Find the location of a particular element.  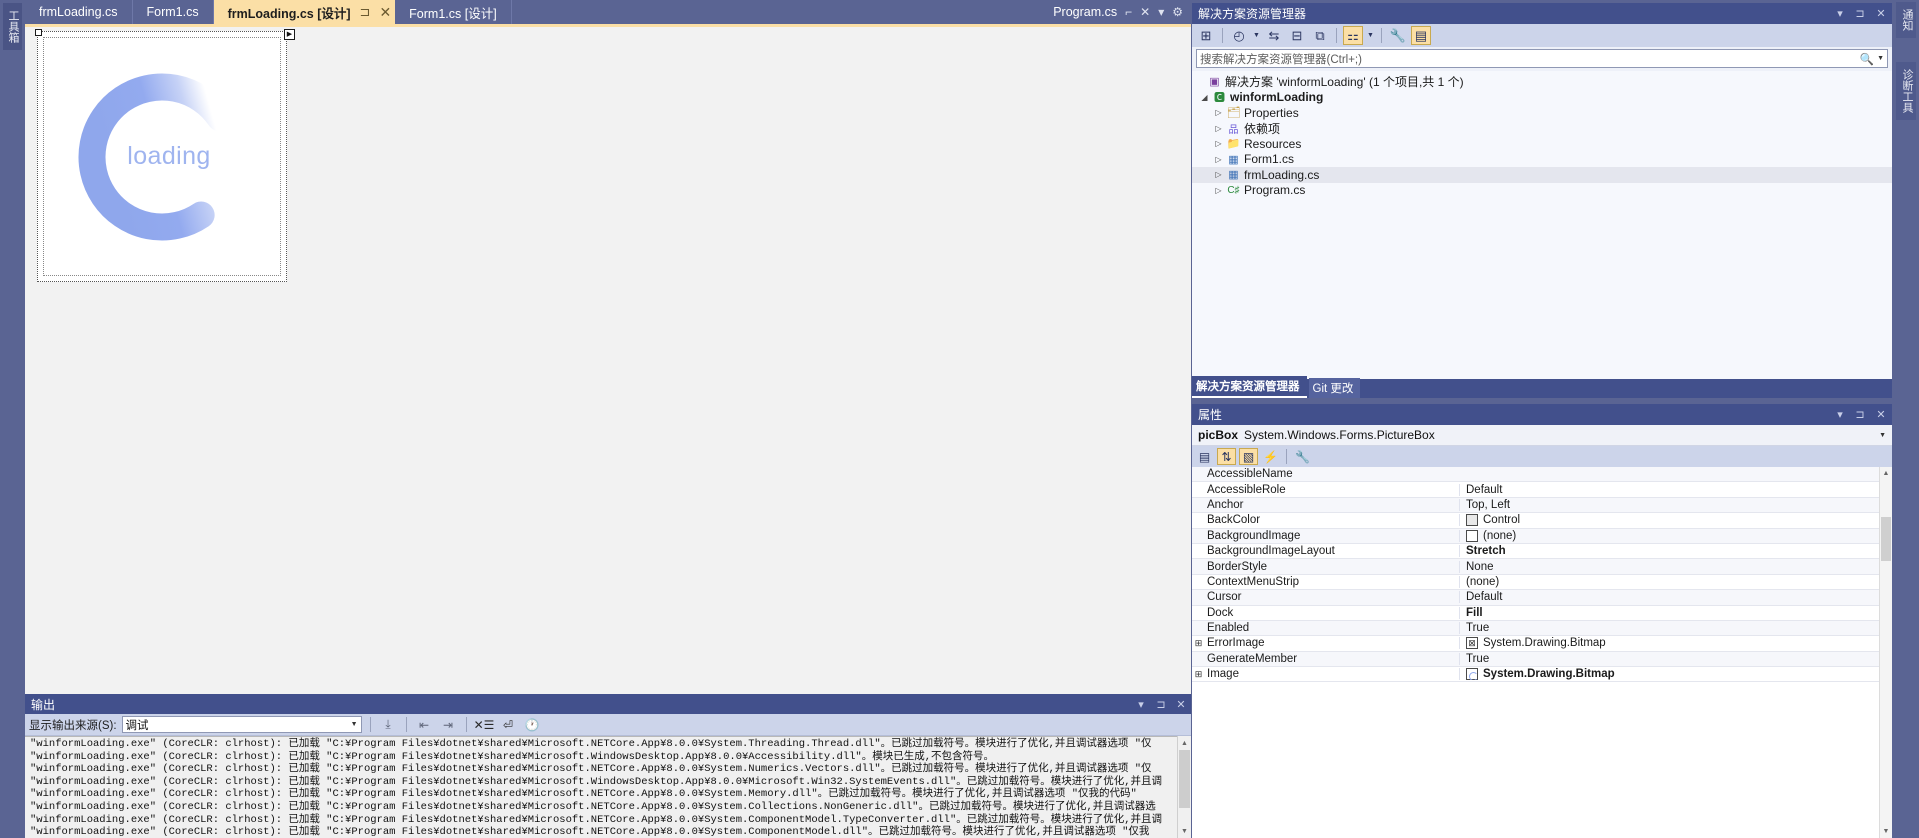

property-row: Cursor Default is located at coordinates (1542, 598).